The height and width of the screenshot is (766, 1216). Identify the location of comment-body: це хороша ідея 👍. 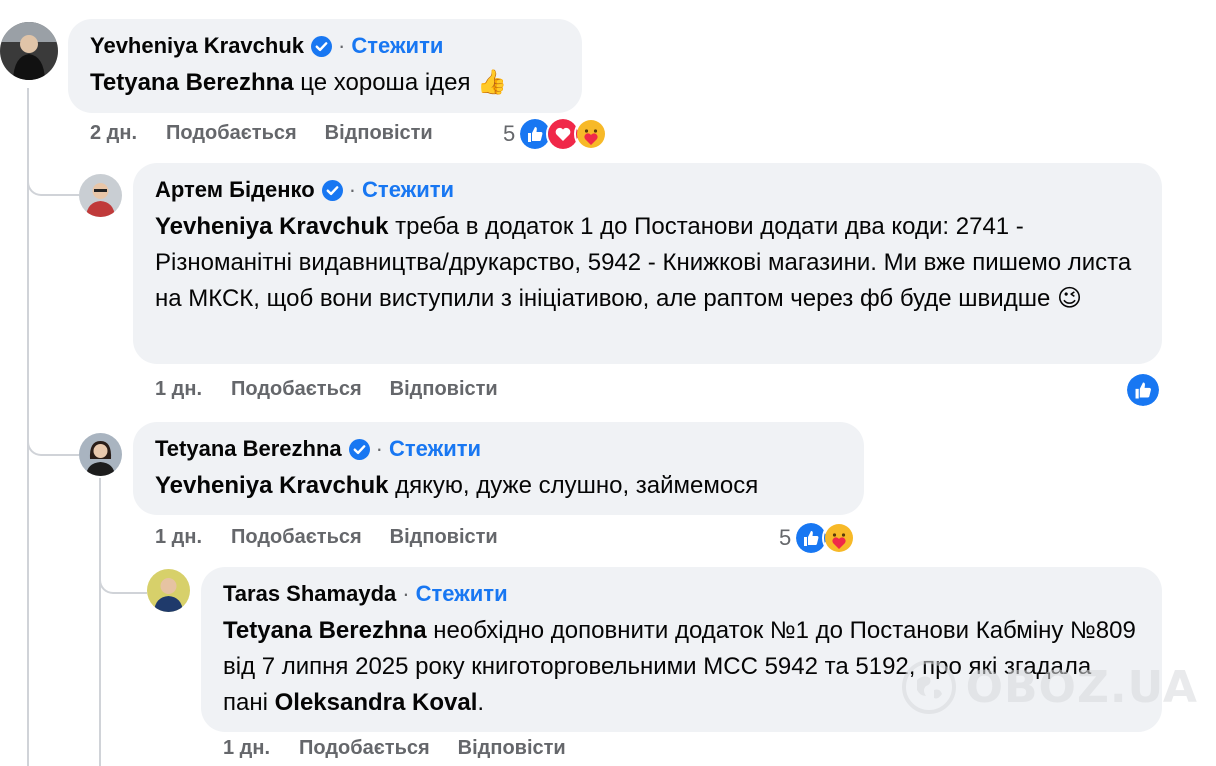
(400, 82).